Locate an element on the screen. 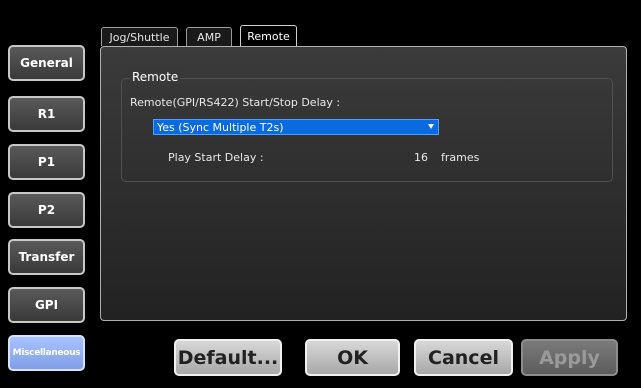 The width and height of the screenshot is (641, 388). cancel-button: Cancel is located at coordinates (463, 357).